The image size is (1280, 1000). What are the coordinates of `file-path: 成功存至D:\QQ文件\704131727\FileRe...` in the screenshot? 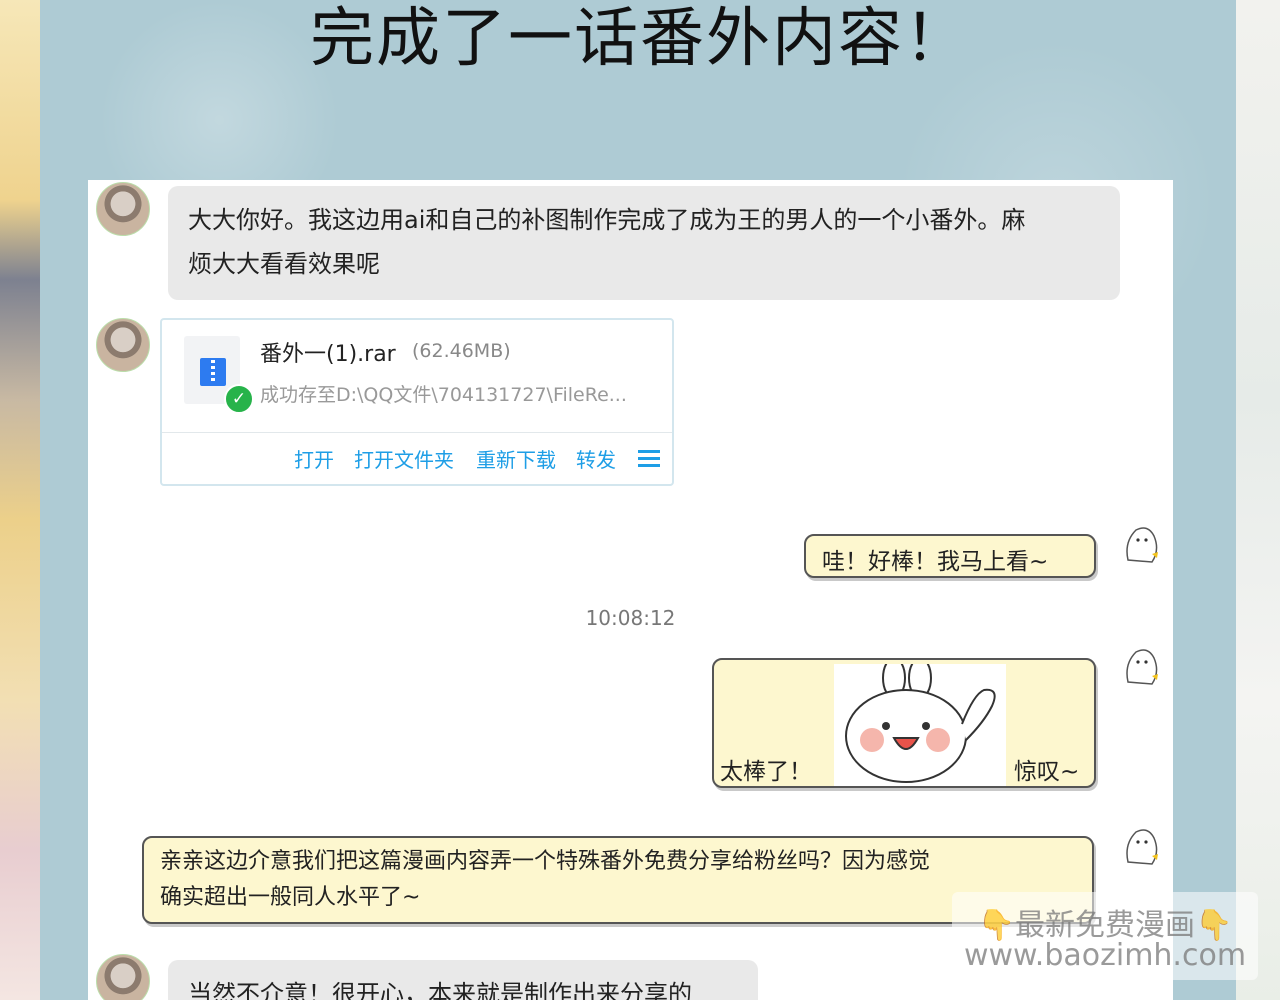 It's located at (443, 395).